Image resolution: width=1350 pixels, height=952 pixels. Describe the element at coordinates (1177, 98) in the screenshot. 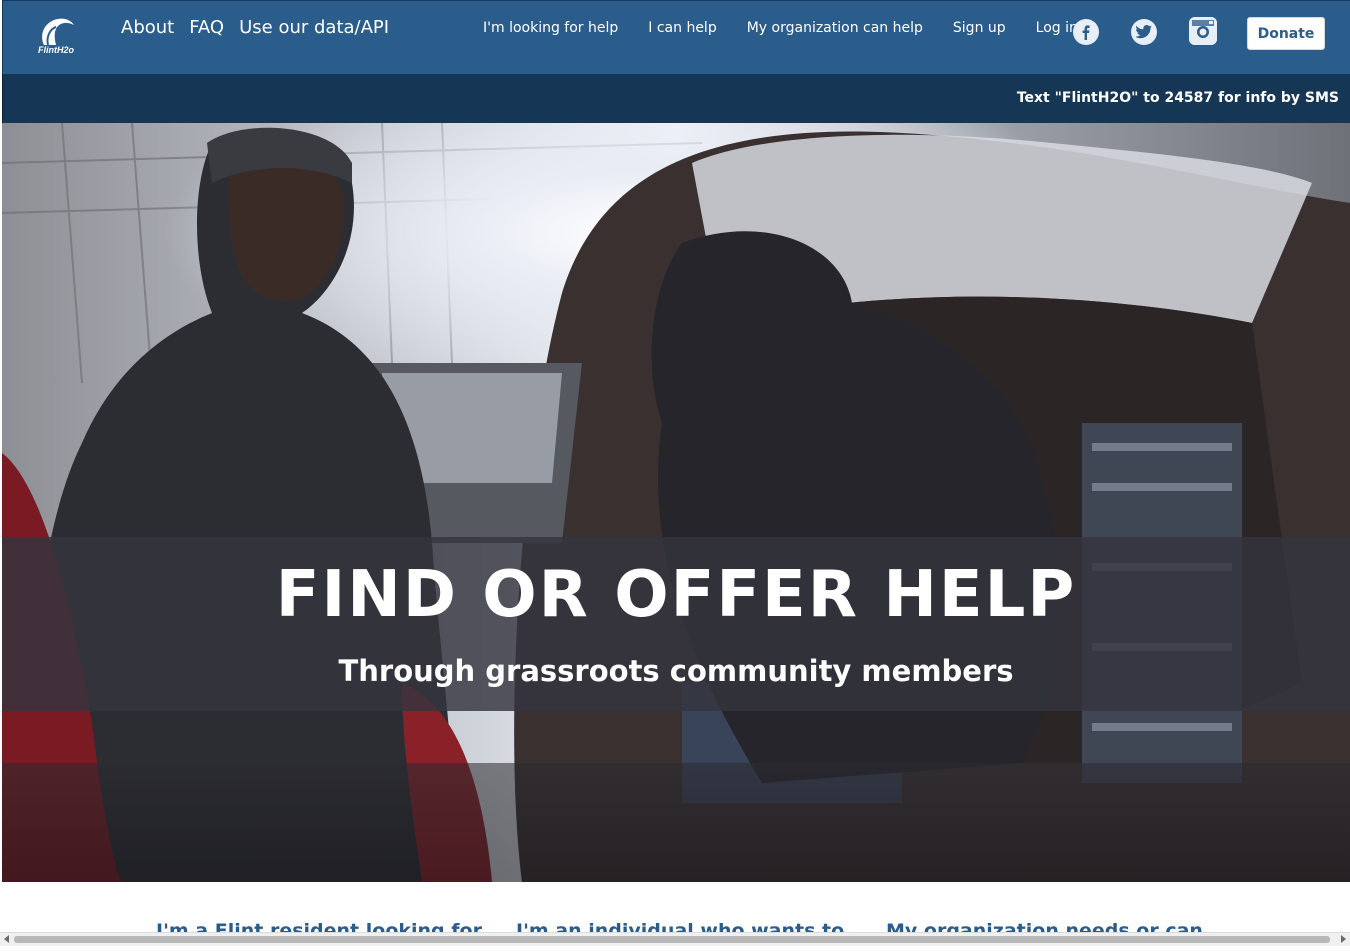

I see `sms-info-text: Text "FlintH2O" to 24587 for info by SMS` at that location.